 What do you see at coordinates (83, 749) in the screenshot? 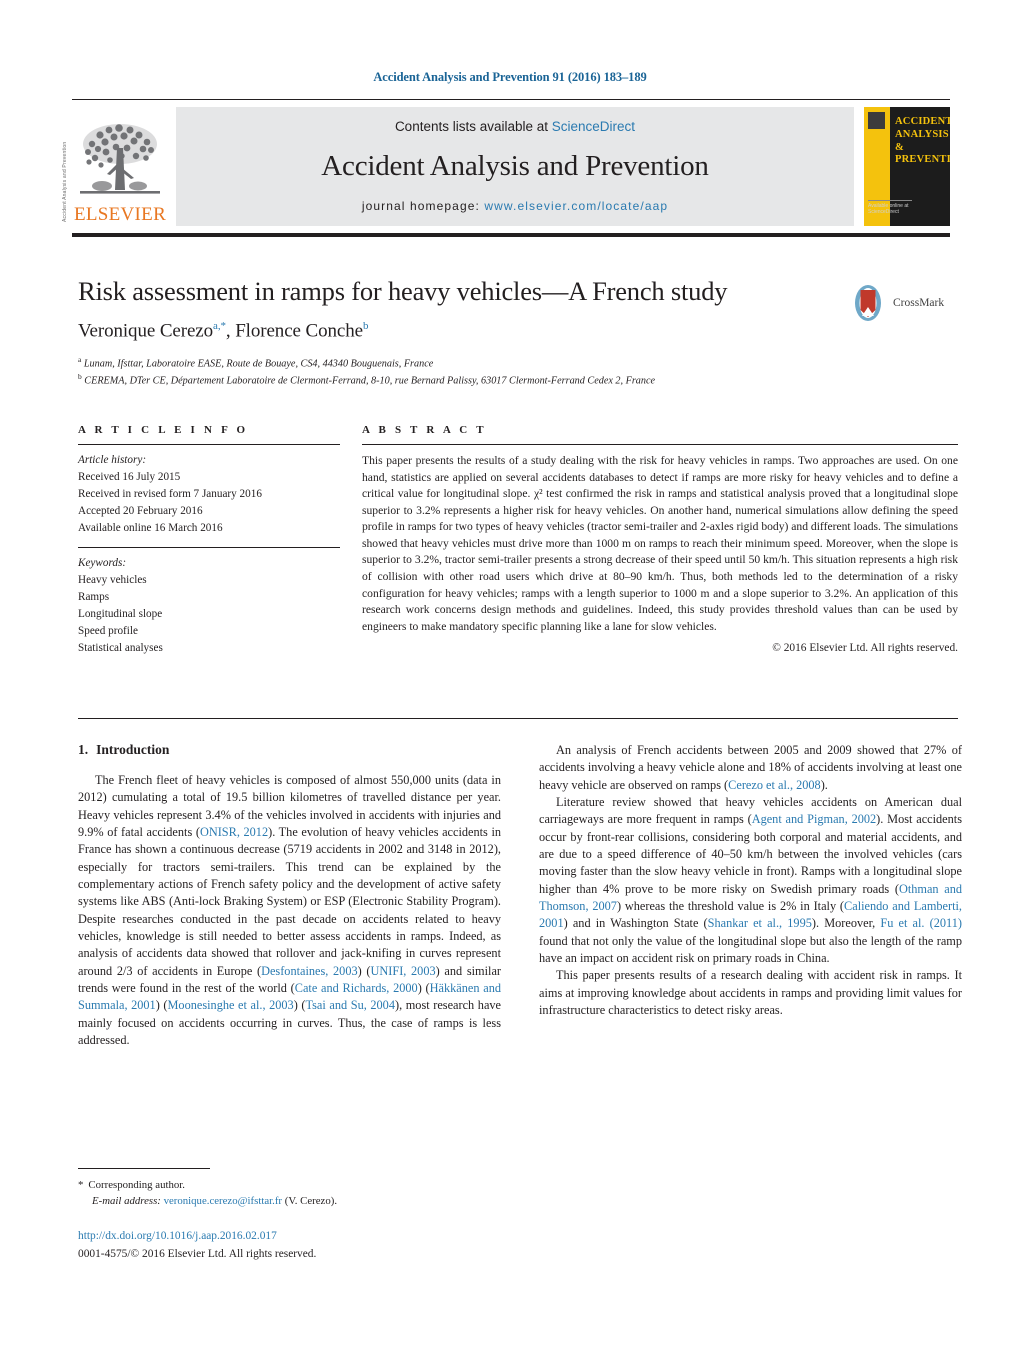
I see `section-number: 1.` at bounding box center [83, 749].